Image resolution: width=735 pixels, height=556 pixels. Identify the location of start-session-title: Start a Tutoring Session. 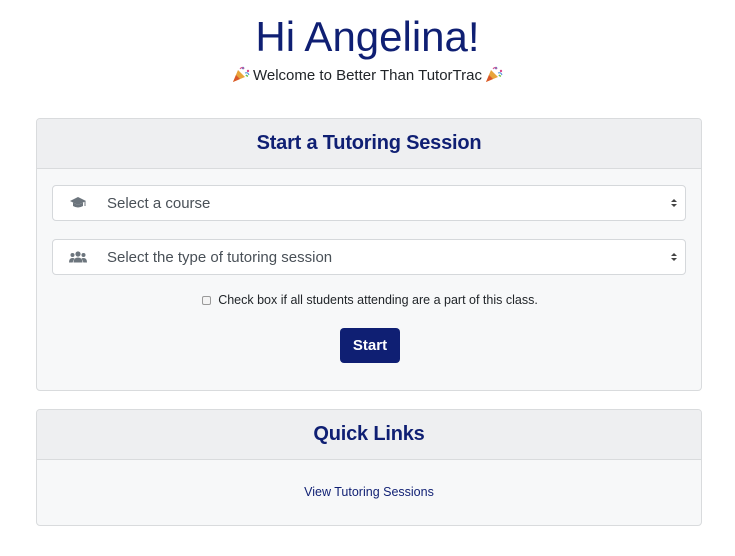
(369, 143).